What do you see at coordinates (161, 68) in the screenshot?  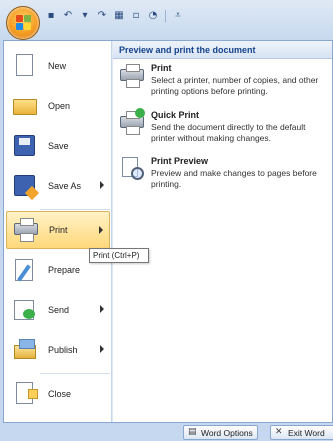 I see `option-title: Print` at bounding box center [161, 68].